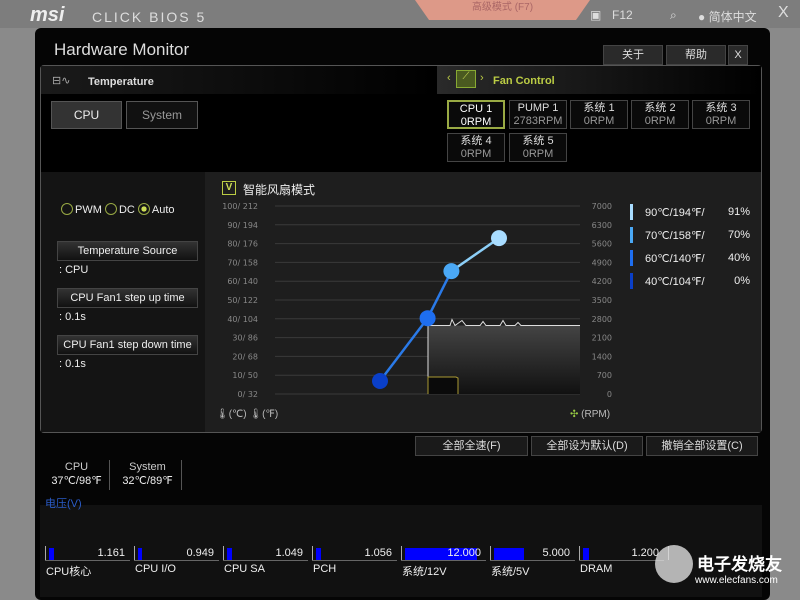 This screenshot has width=800, height=600. What do you see at coordinates (155, 569) in the screenshot?
I see `voltage-label: CPU I/O` at bounding box center [155, 569].